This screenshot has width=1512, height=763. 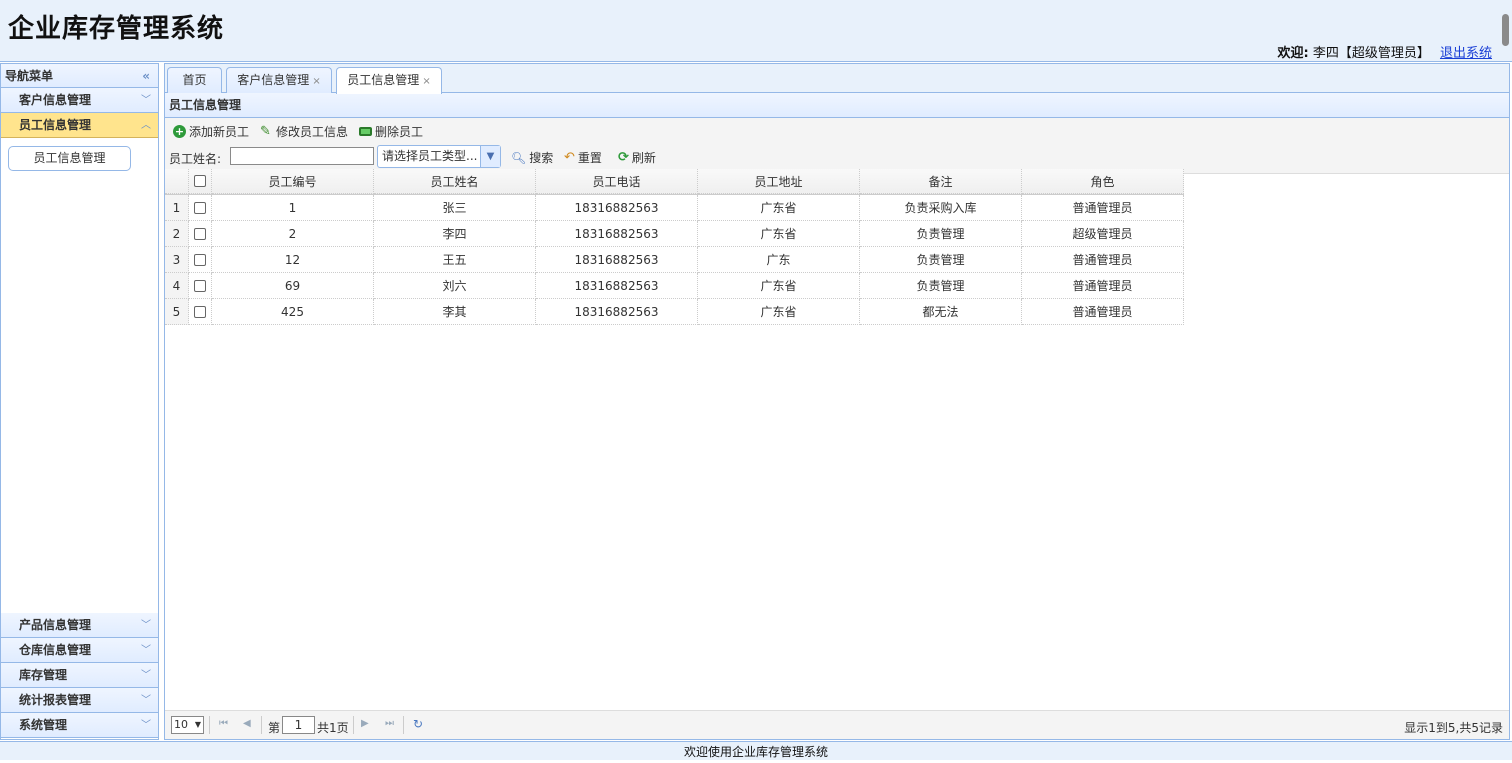 I want to click on welcome-label: 欢迎:, so click(x=1293, y=53).